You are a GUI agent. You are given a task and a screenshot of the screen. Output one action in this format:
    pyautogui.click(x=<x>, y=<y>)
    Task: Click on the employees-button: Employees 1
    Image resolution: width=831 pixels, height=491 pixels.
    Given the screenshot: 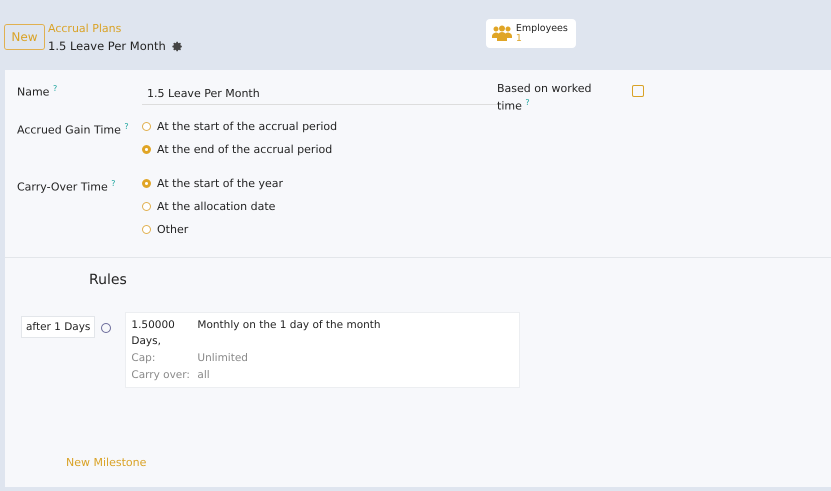 What is the action you would take?
    pyautogui.click(x=531, y=33)
    